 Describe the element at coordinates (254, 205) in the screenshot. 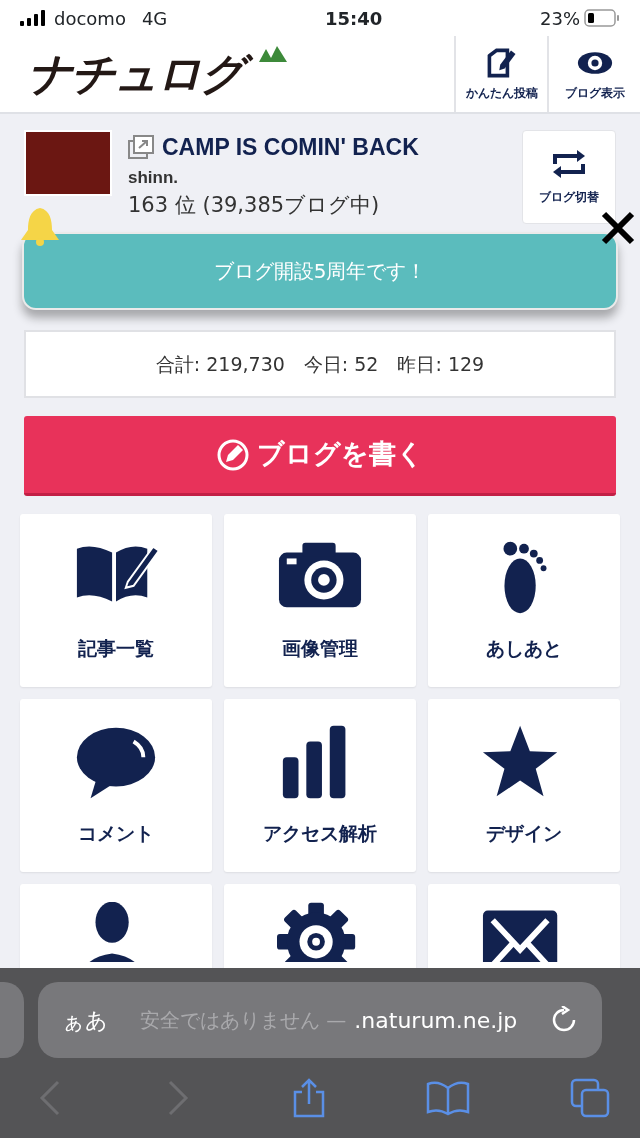

I see `blog-rank: 163 位 (39,385ブログ中)` at that location.